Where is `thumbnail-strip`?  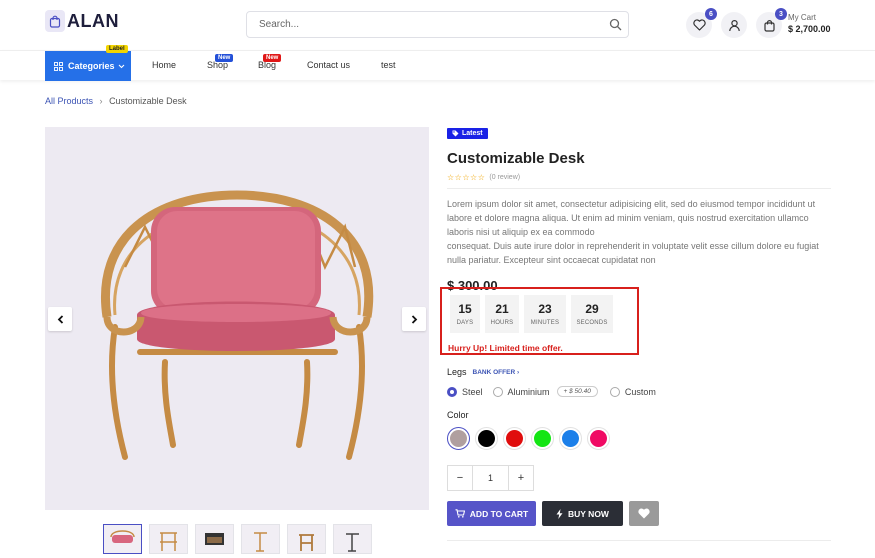 thumbnail-strip is located at coordinates (237, 539).